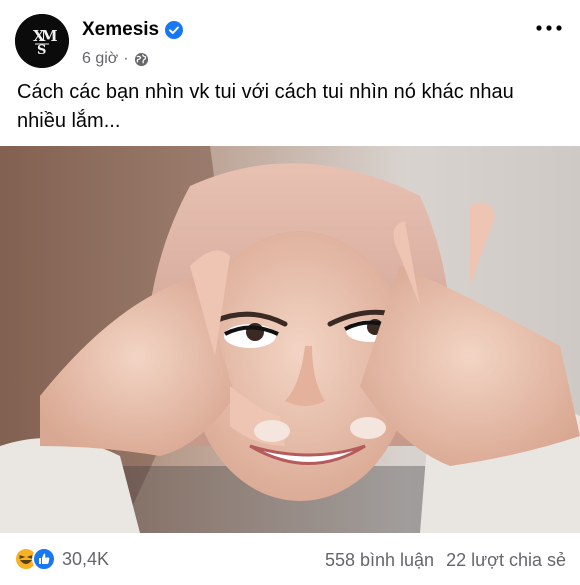  I want to click on comments-count-link: 558 bình luận, so click(379, 560).